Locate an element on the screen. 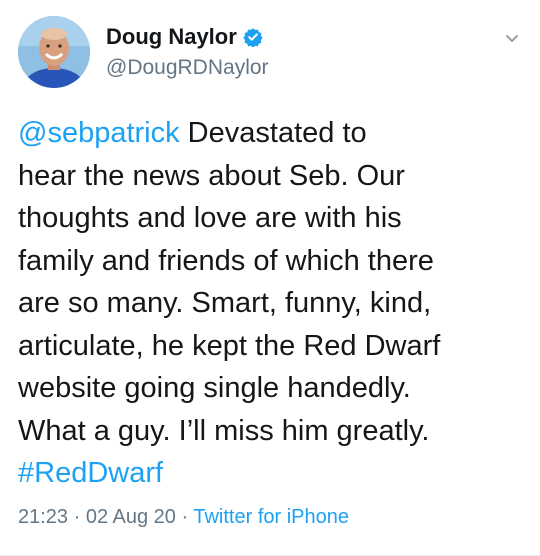 The width and height of the screenshot is (540, 556). tweet-header: Doug Naylor @DougRDNaylor is located at coordinates (270, 56).